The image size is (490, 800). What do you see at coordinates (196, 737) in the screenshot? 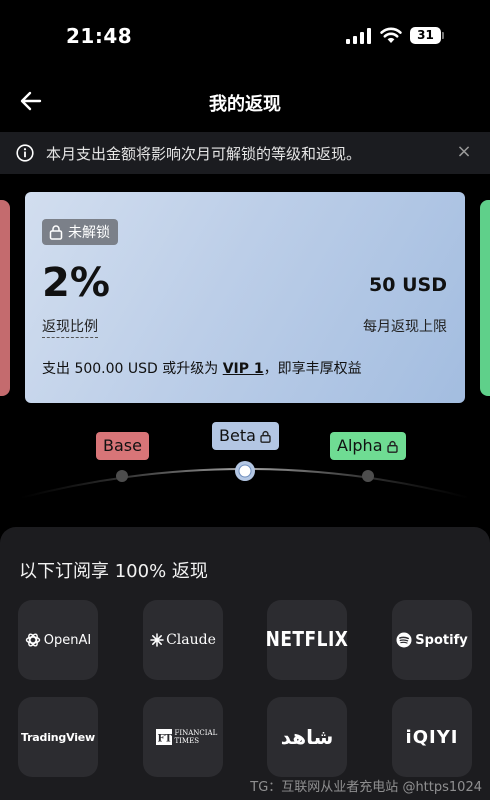
I see `ft-logo: FINANCIAL TIMES` at bounding box center [196, 737].